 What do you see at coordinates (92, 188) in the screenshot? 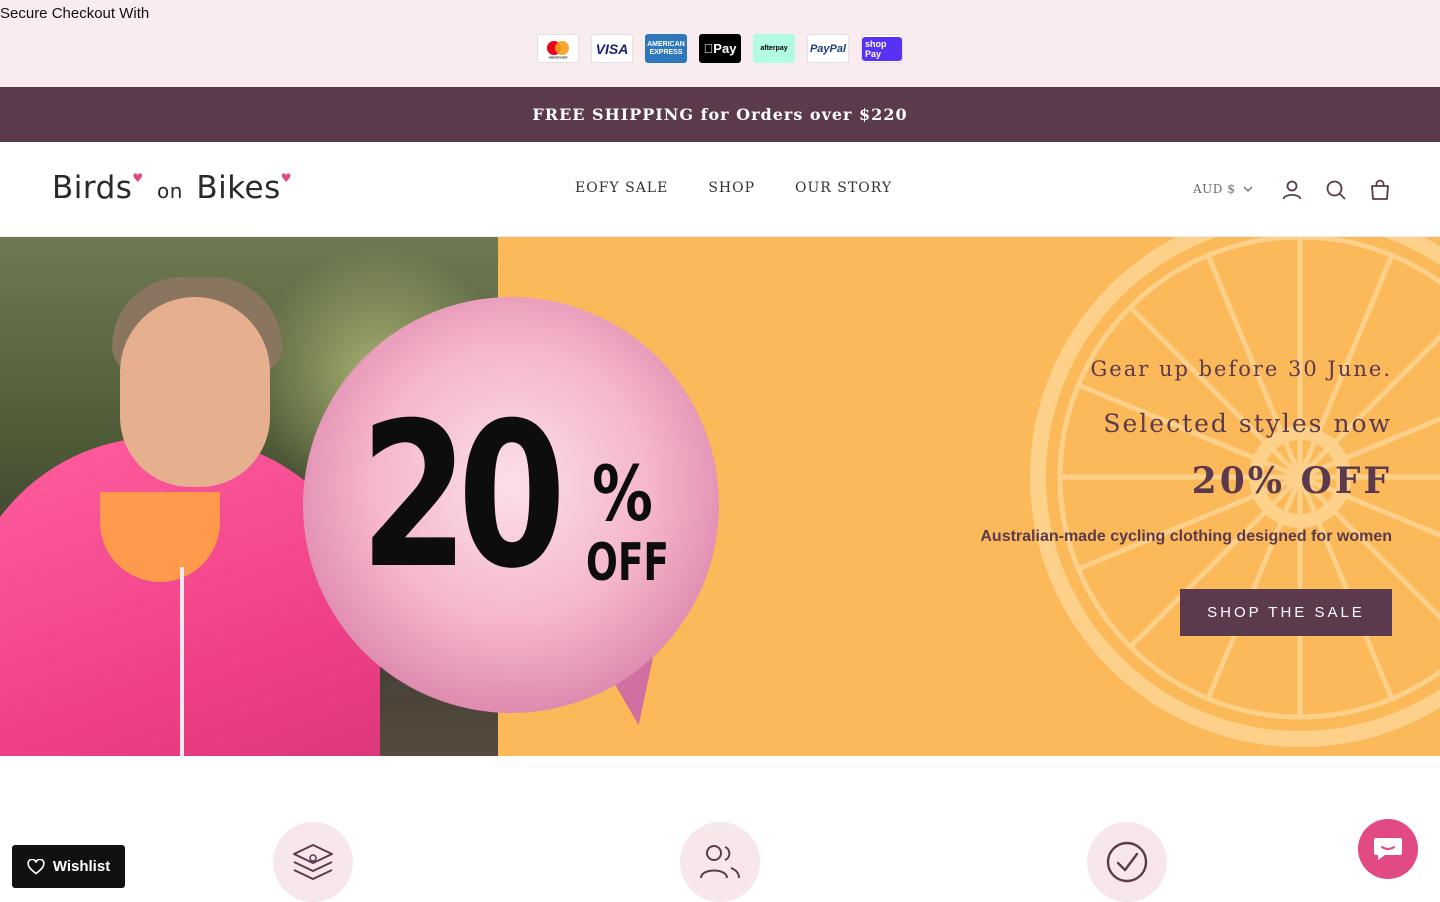
I see `logo-word-birds: Birds` at bounding box center [92, 188].